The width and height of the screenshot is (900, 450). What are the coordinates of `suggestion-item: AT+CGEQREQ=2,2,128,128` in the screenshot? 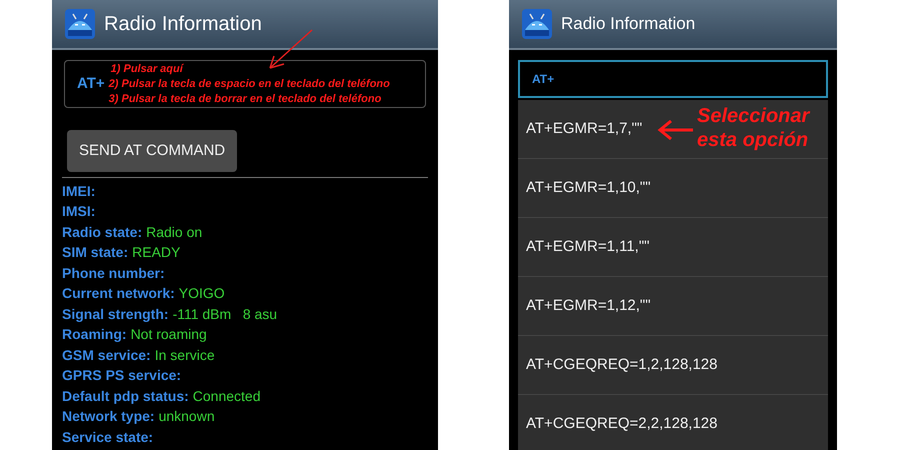 It's located at (673, 422).